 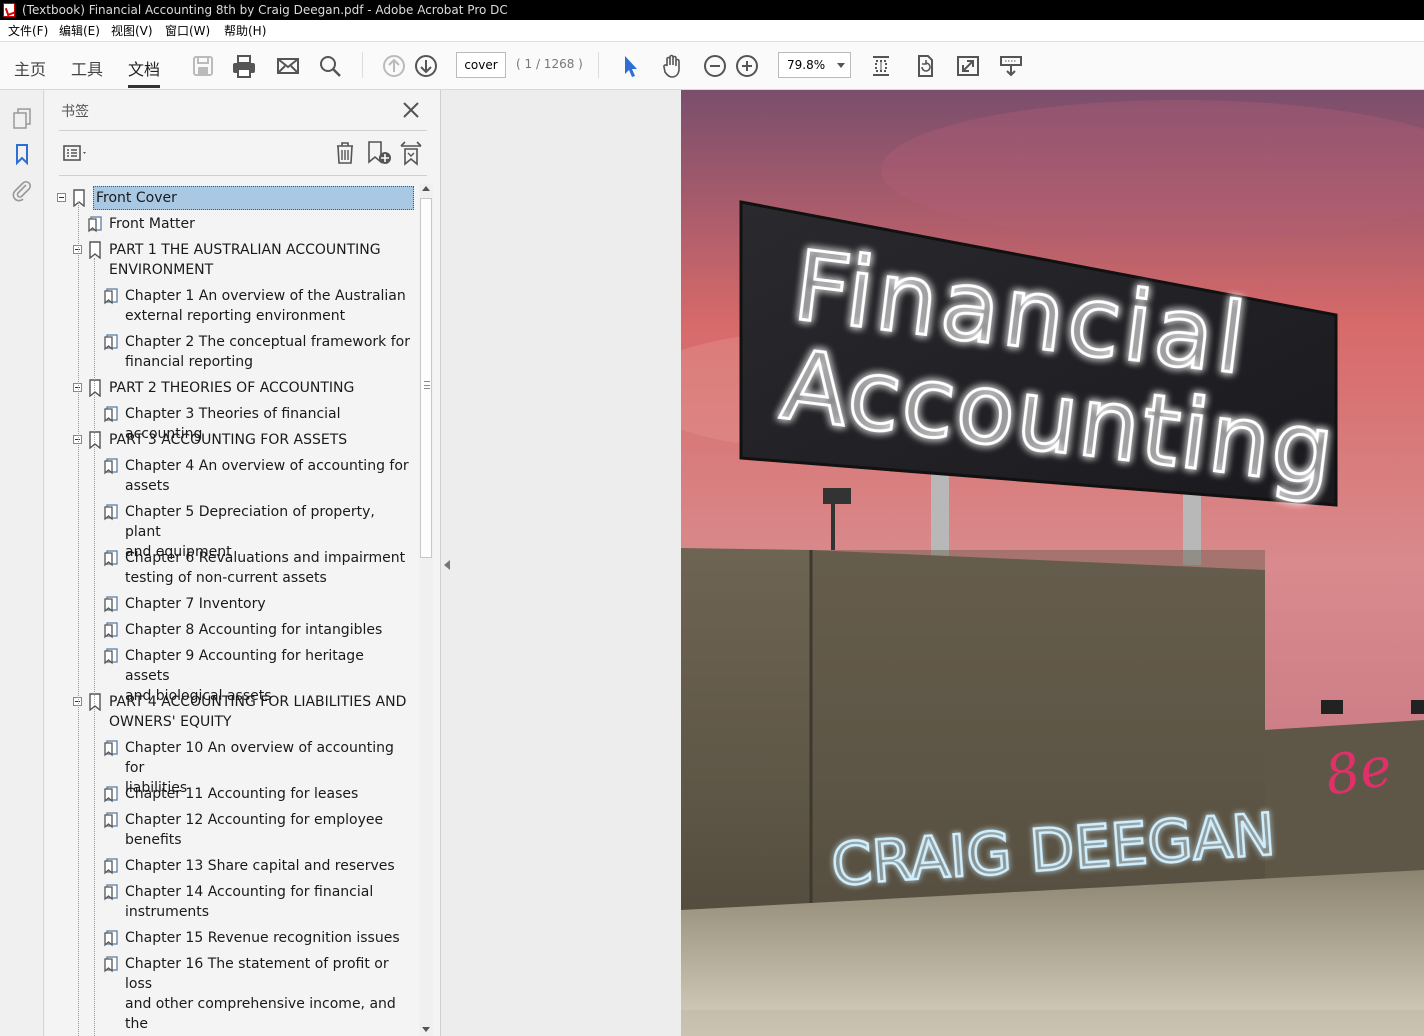 I want to click on bookmark-page-item: Chapter 15 Revenue recognition issues, so click(x=231, y=938).